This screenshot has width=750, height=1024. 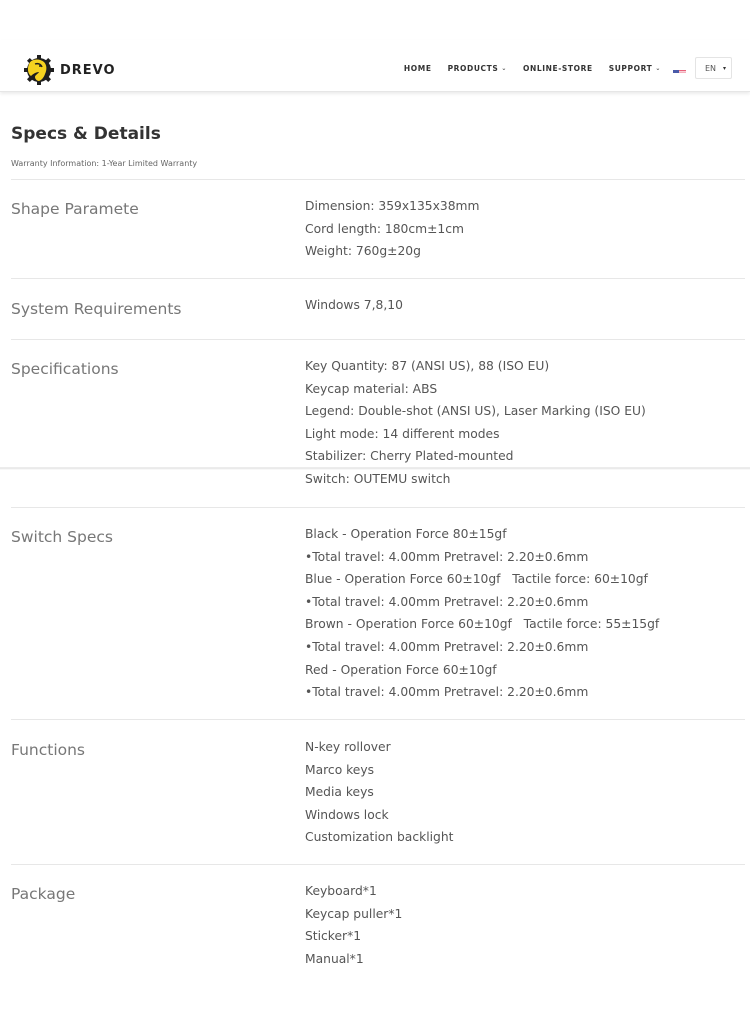 I want to click on spec-value: Keyboard*1, so click(x=341, y=891).